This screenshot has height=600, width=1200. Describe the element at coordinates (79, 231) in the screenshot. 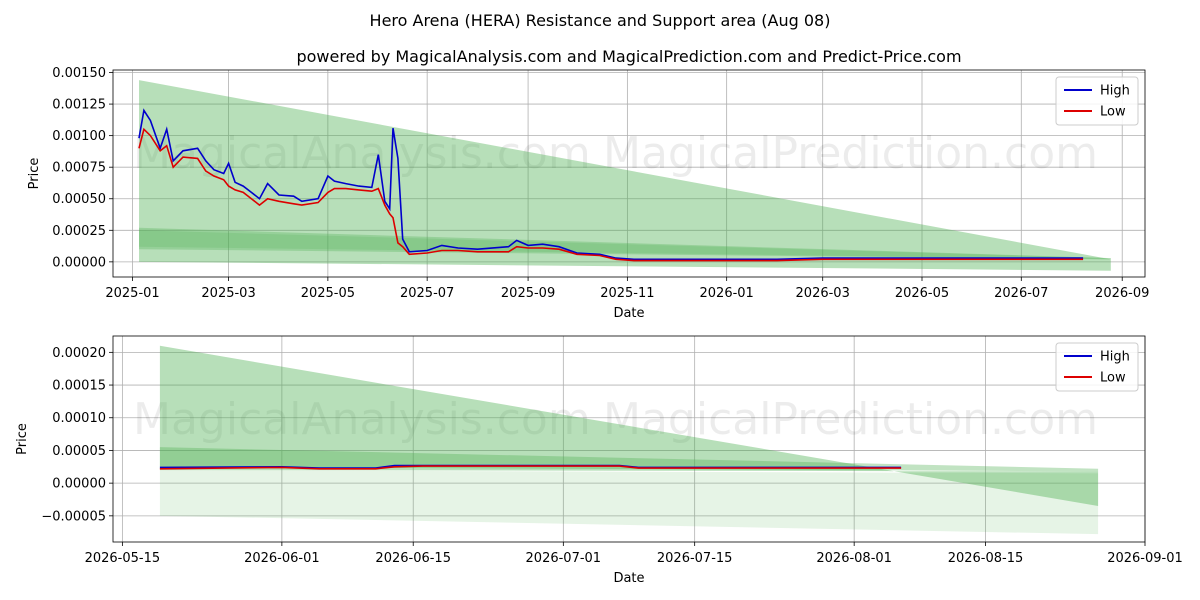

I see `y-tick-label: 0.00025` at that location.